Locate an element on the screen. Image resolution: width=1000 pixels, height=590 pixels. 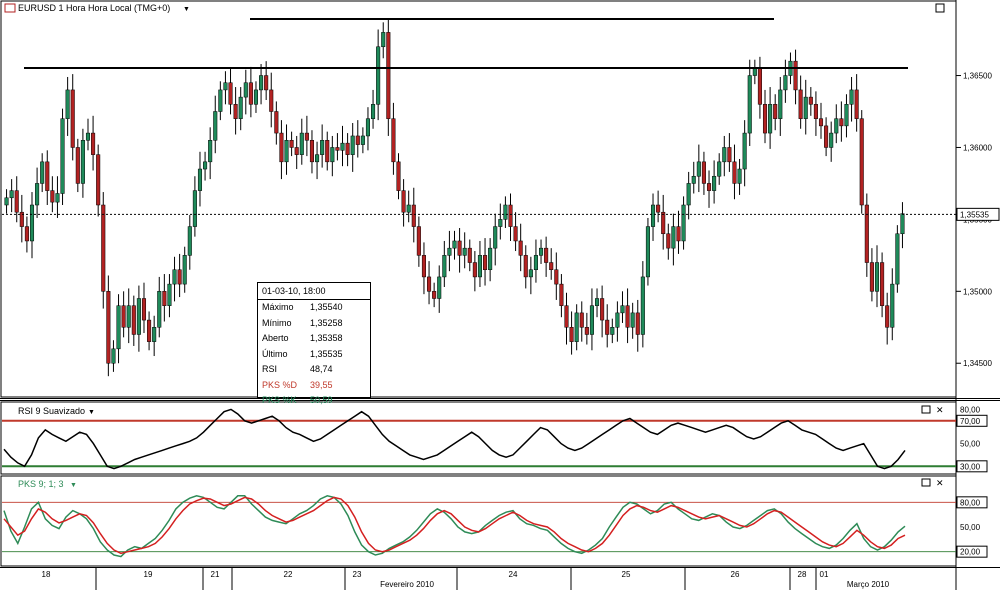
rsi-minimize-icon is located at coordinates (926, 409).